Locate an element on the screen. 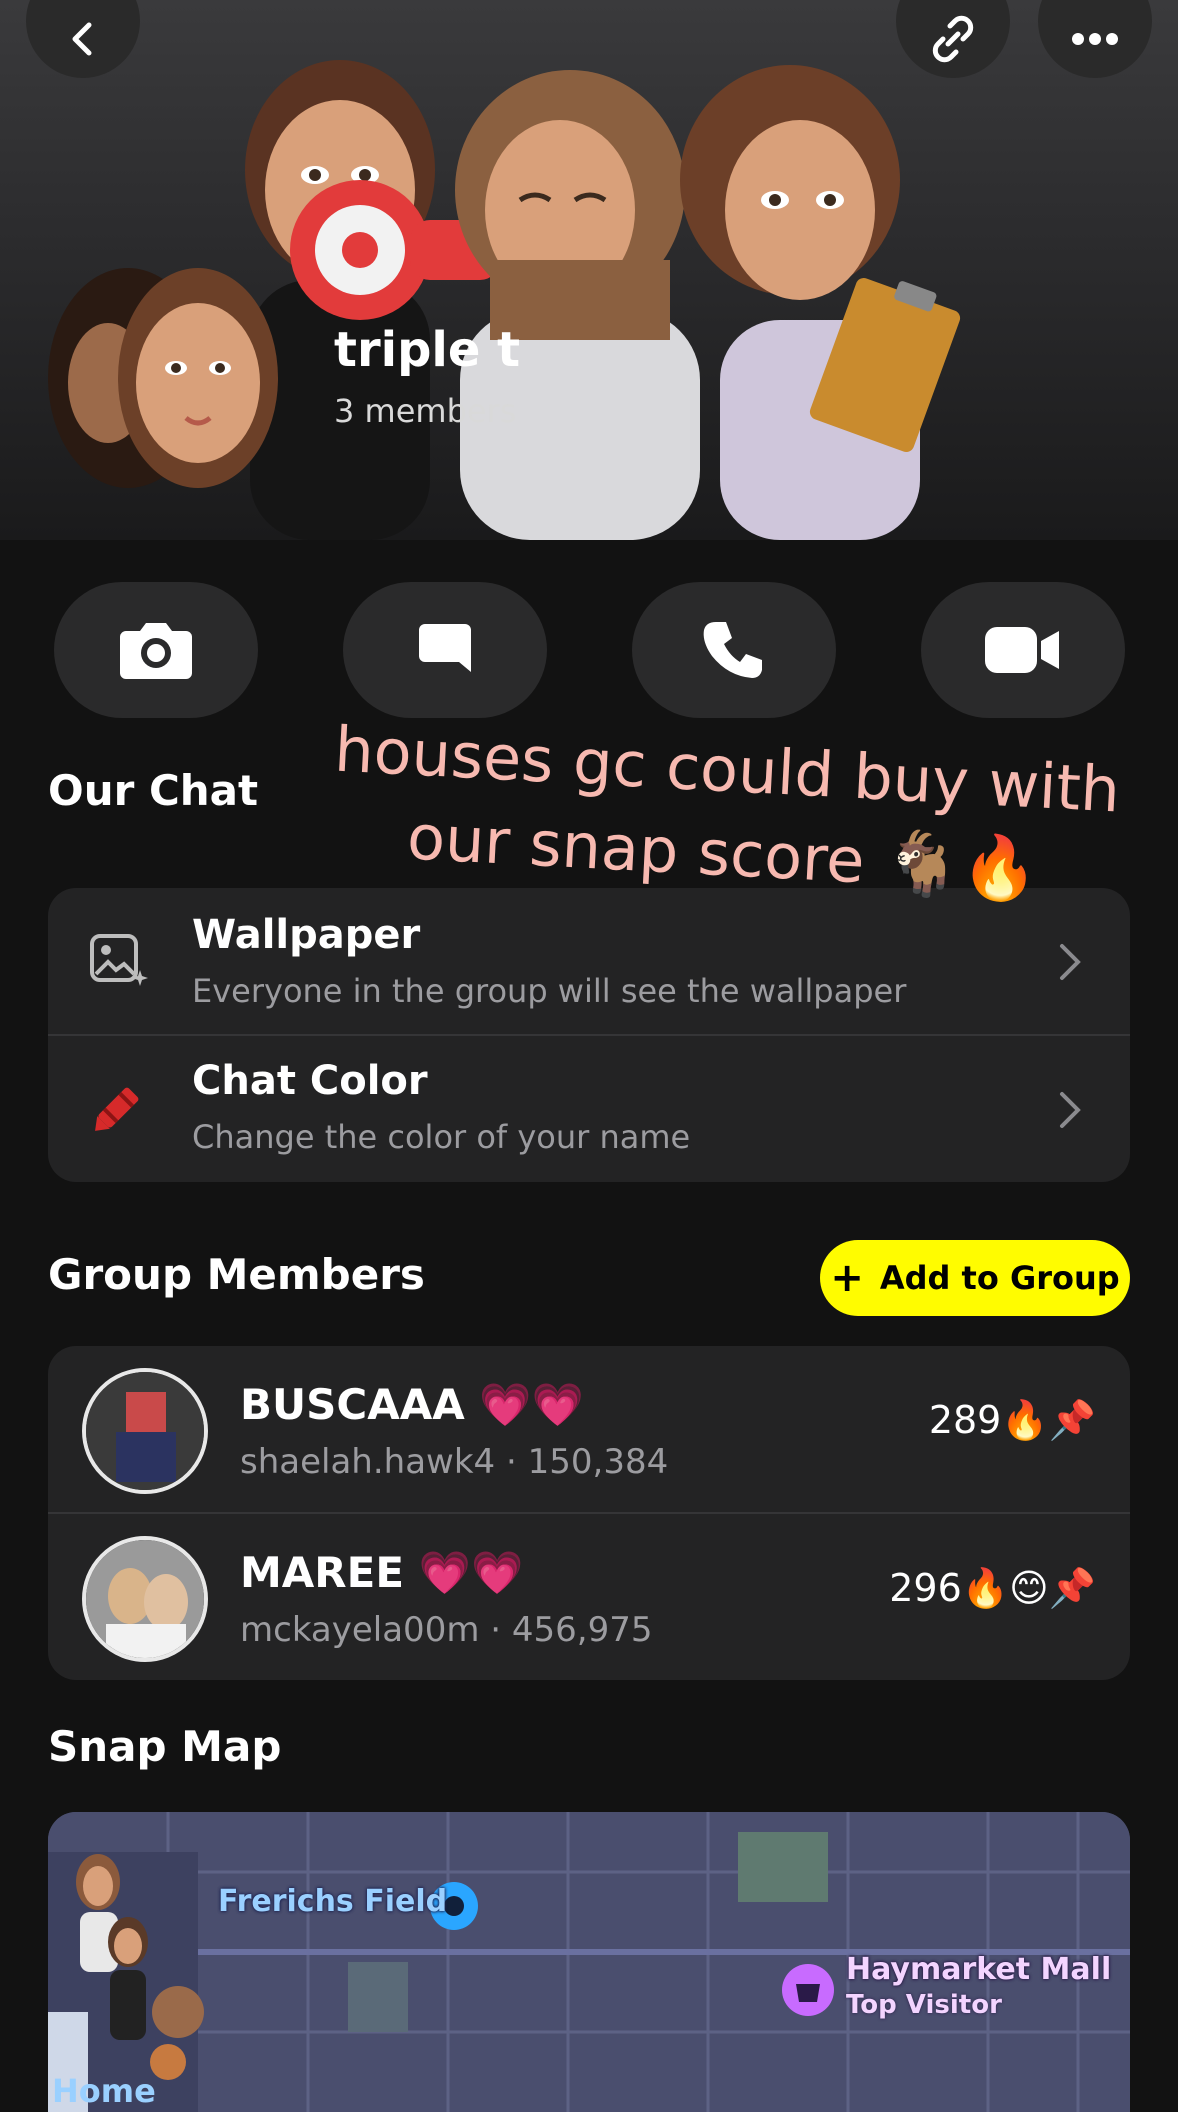 The width and height of the screenshot is (1178, 2112). chat-color-title: Chat Color is located at coordinates (310, 1081).